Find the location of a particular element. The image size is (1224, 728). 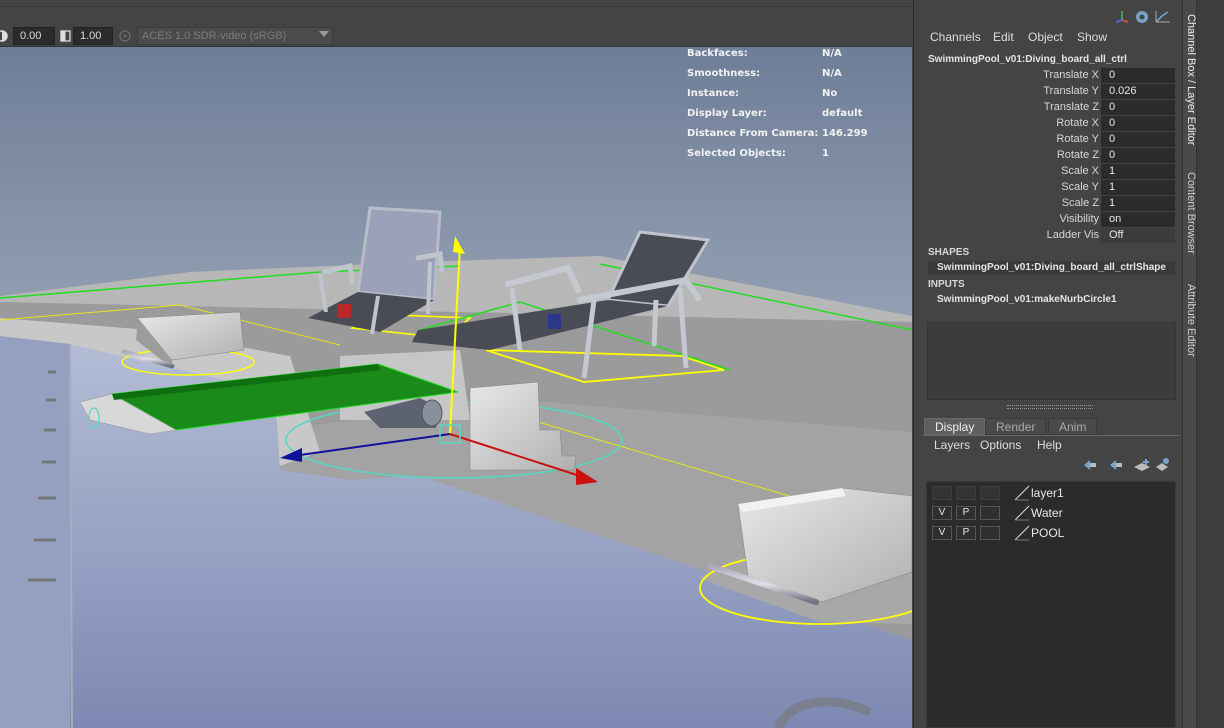

inputs-heading: INPUTS is located at coordinates (946, 284).